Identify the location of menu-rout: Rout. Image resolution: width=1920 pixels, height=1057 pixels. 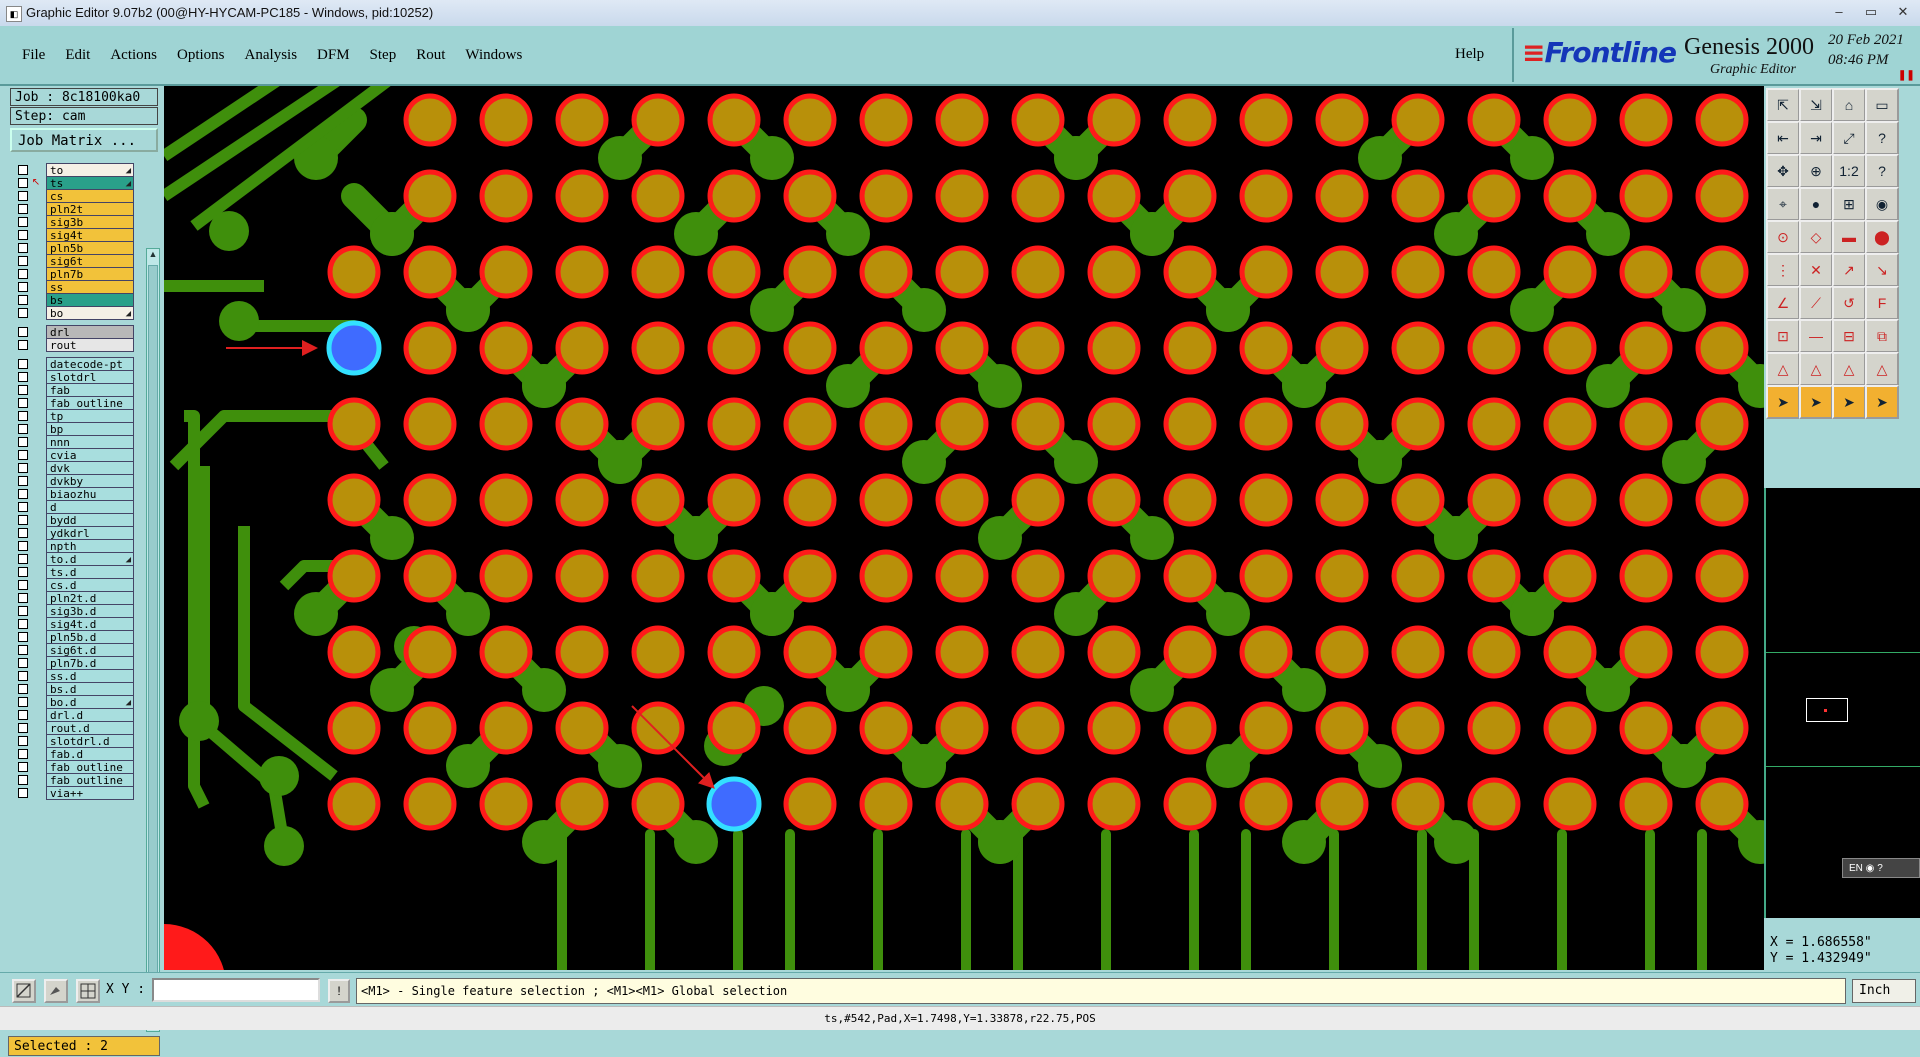
(430, 55).